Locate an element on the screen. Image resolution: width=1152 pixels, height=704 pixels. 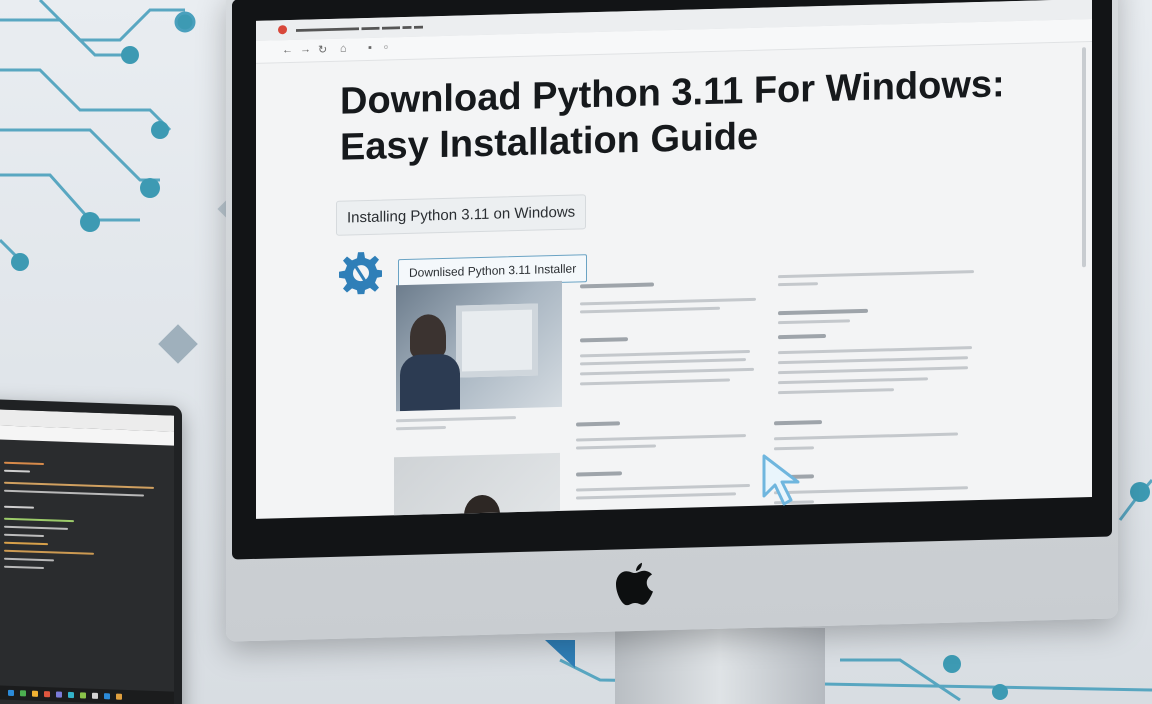
forward-icon: → is located at coordinates (305, 49).